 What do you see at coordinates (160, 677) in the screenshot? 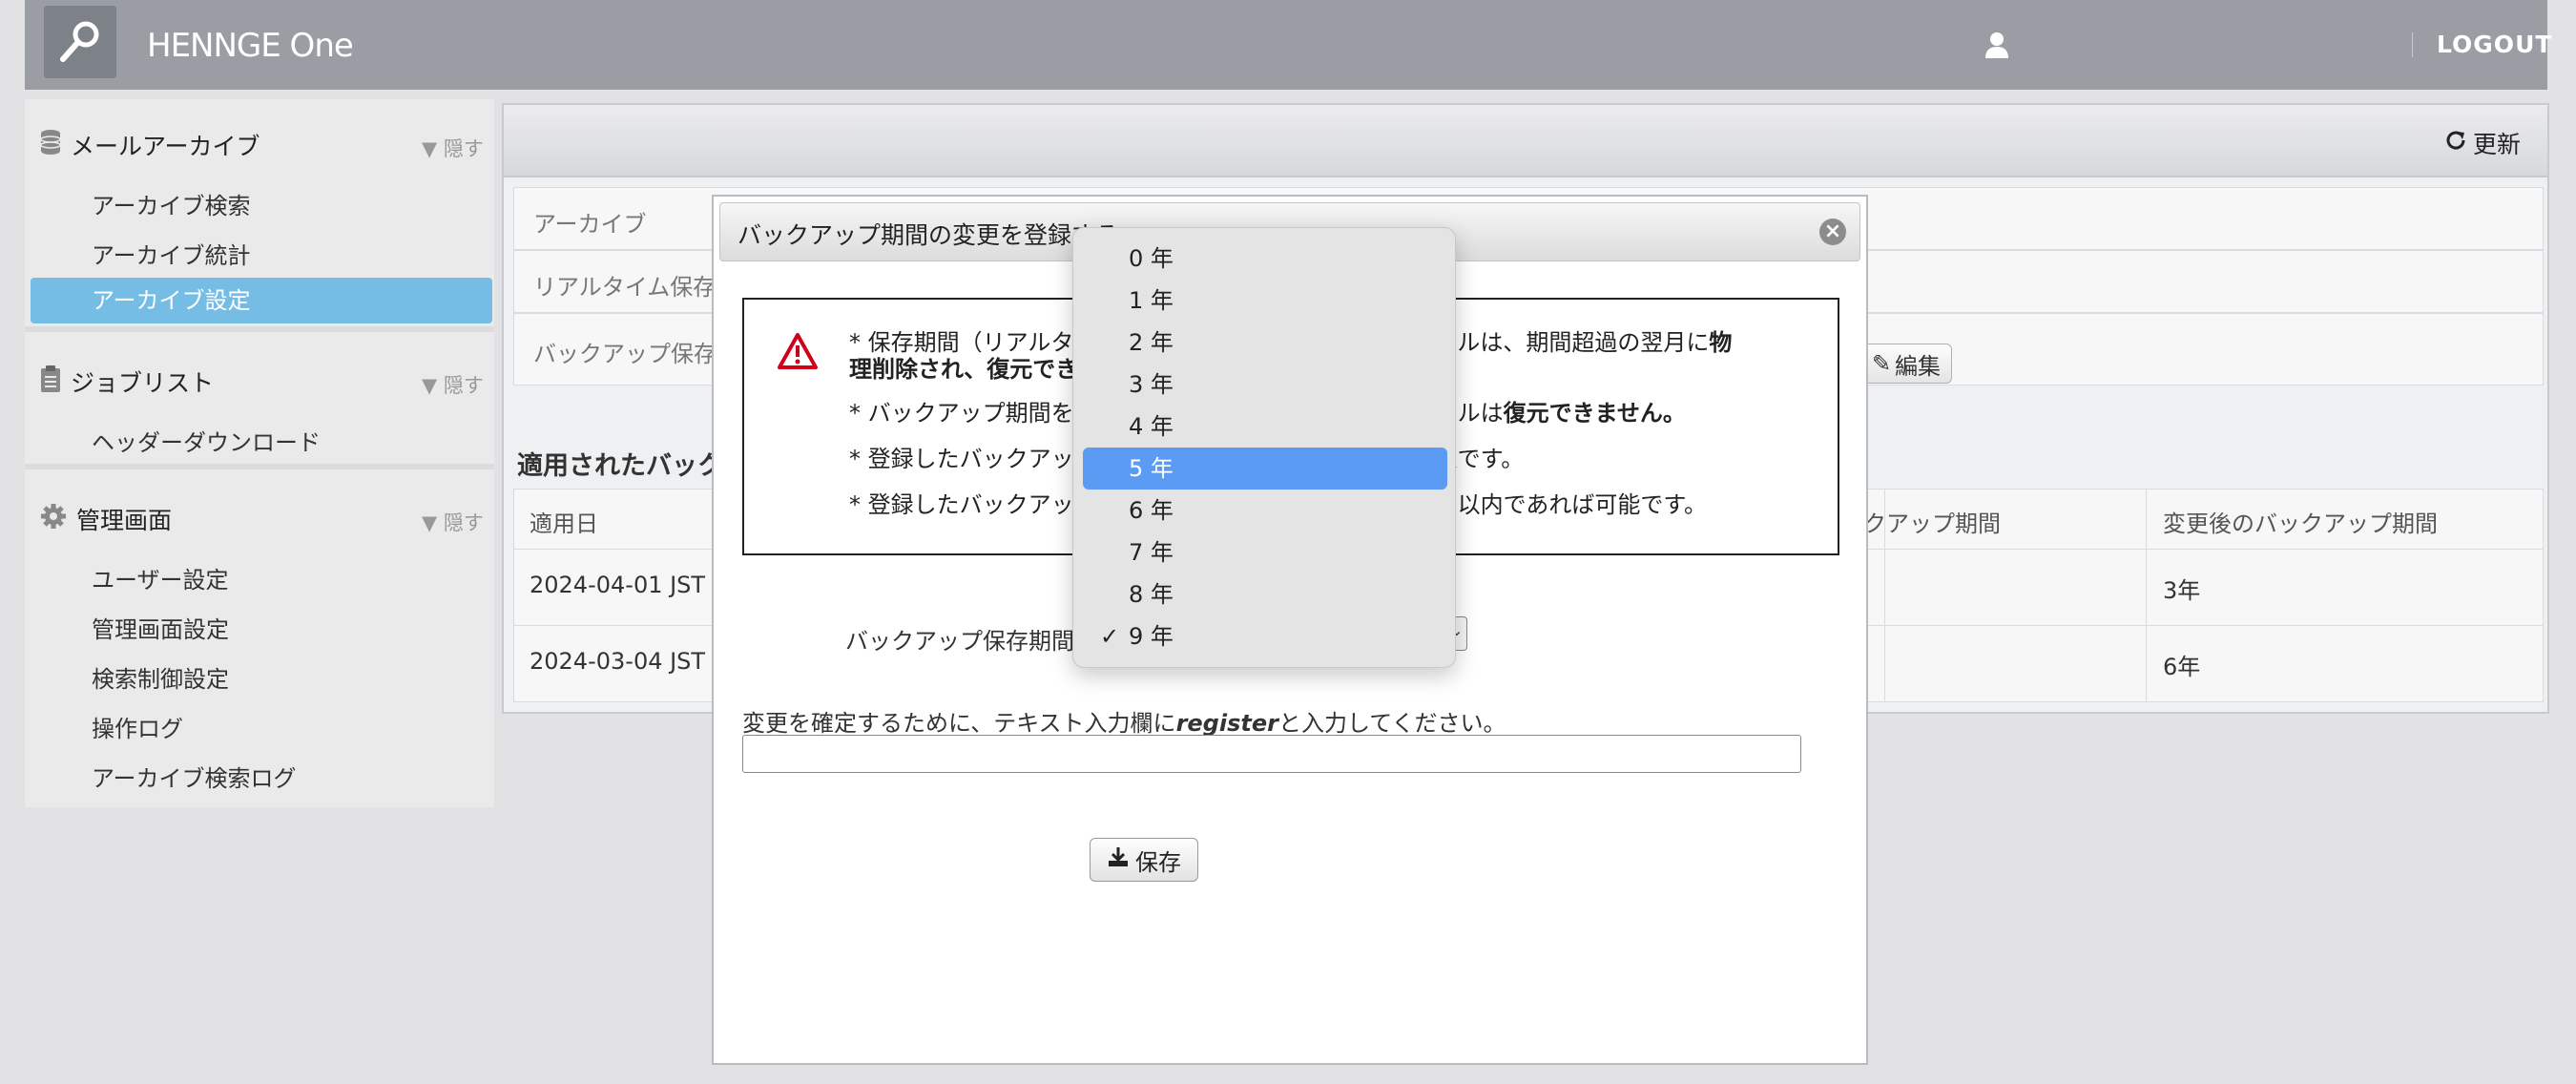
I see `sidebar-item-search-control: 検索制御設定` at bounding box center [160, 677].